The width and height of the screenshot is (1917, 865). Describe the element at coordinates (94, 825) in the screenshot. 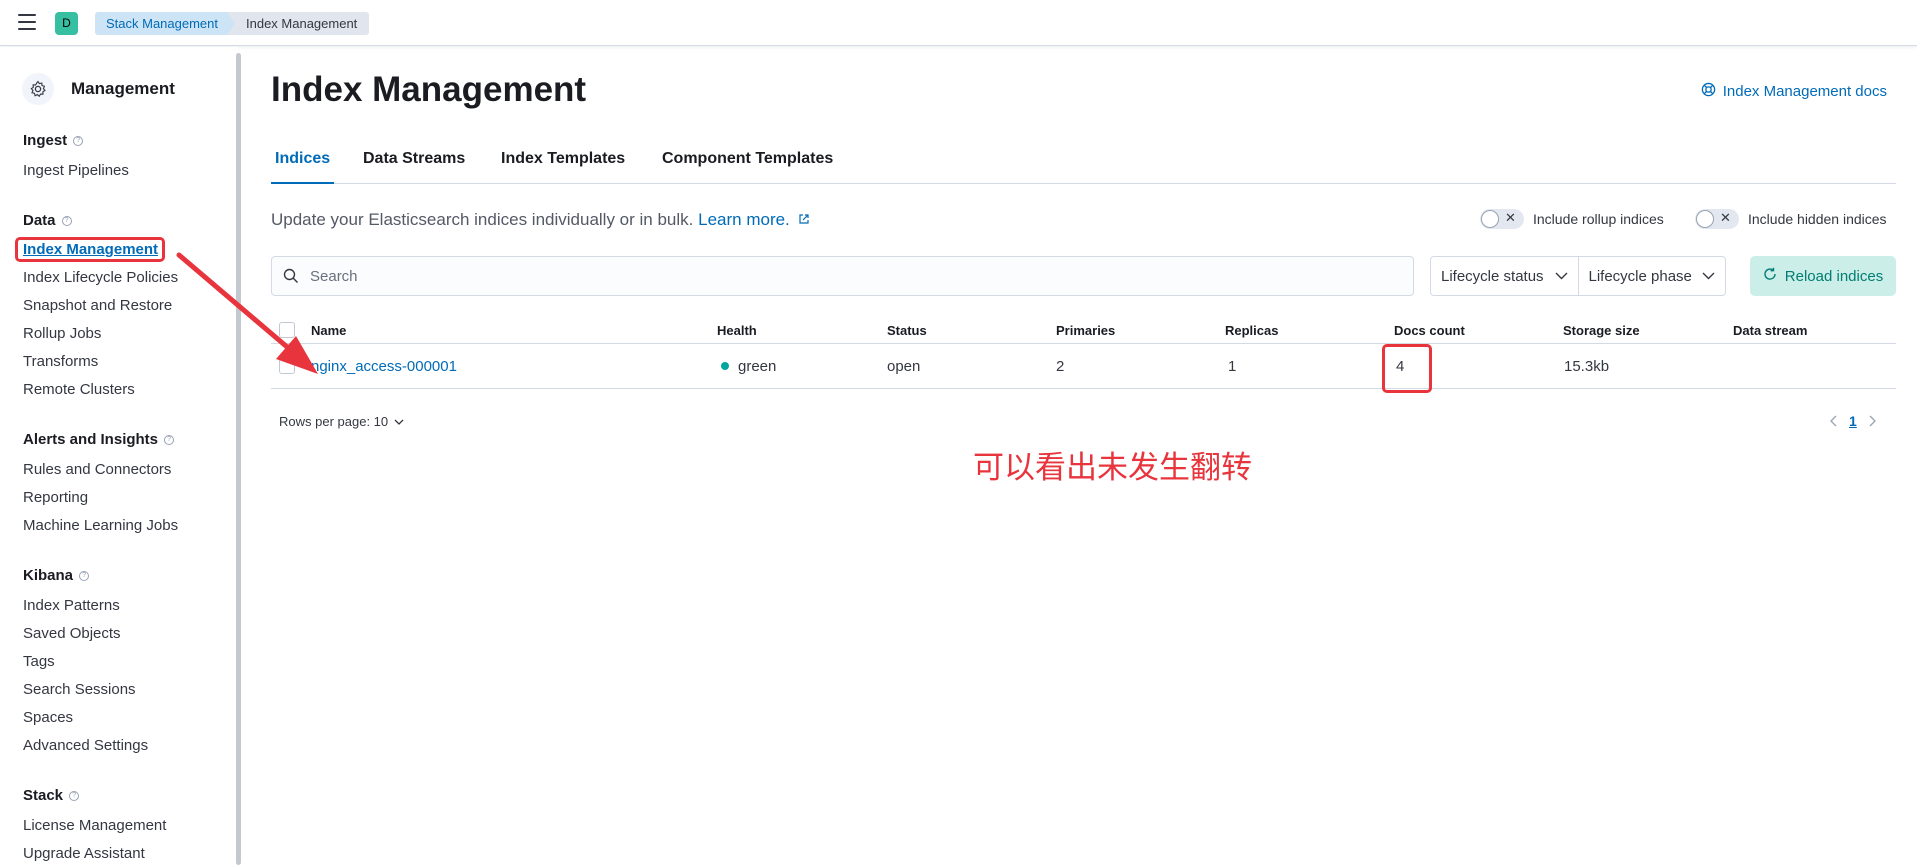

I see `sidebar-item-license-management: License Management` at that location.